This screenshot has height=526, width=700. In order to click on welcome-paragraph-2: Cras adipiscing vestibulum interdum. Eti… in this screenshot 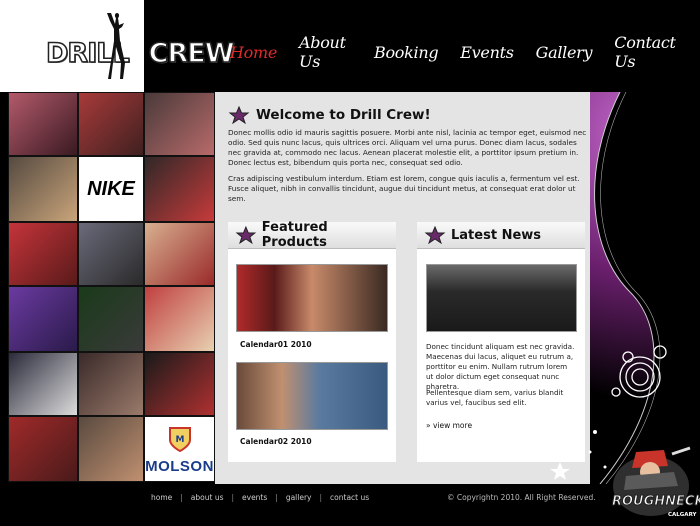, I will do `click(404, 188)`.